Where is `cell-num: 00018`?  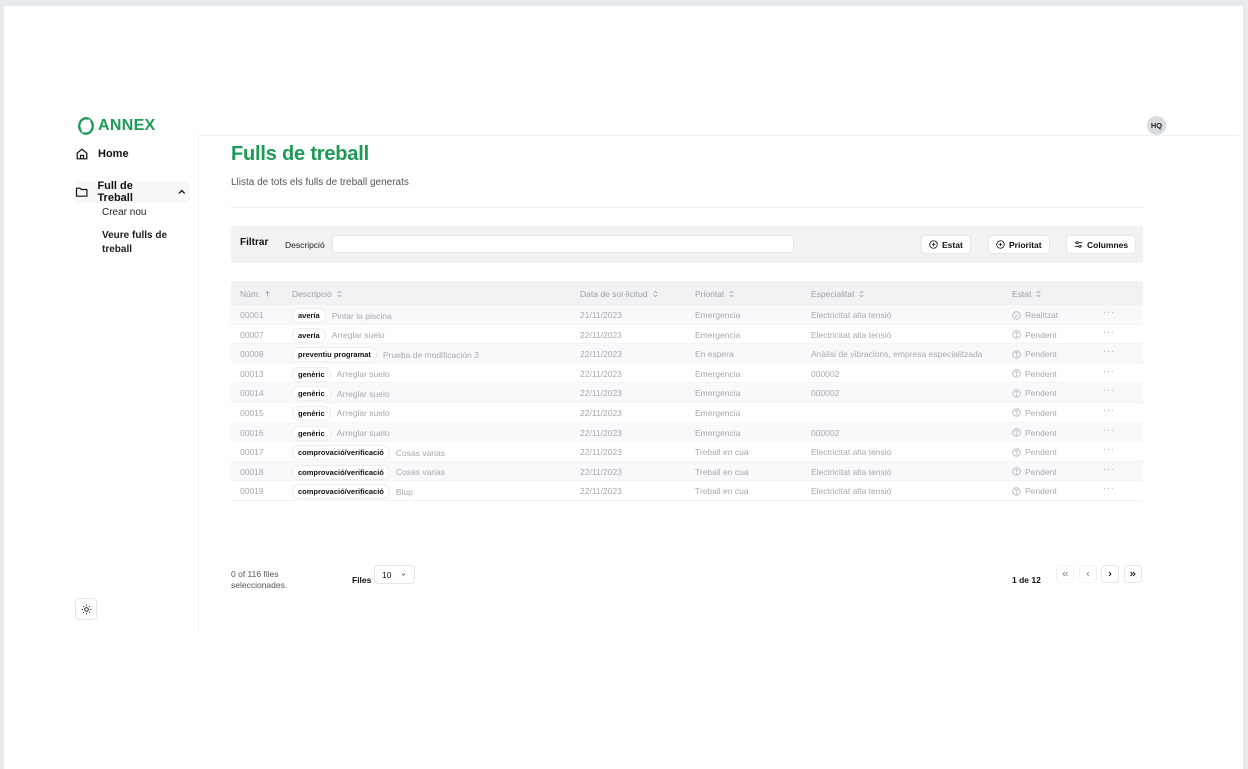
cell-num: 00018 is located at coordinates (252, 471).